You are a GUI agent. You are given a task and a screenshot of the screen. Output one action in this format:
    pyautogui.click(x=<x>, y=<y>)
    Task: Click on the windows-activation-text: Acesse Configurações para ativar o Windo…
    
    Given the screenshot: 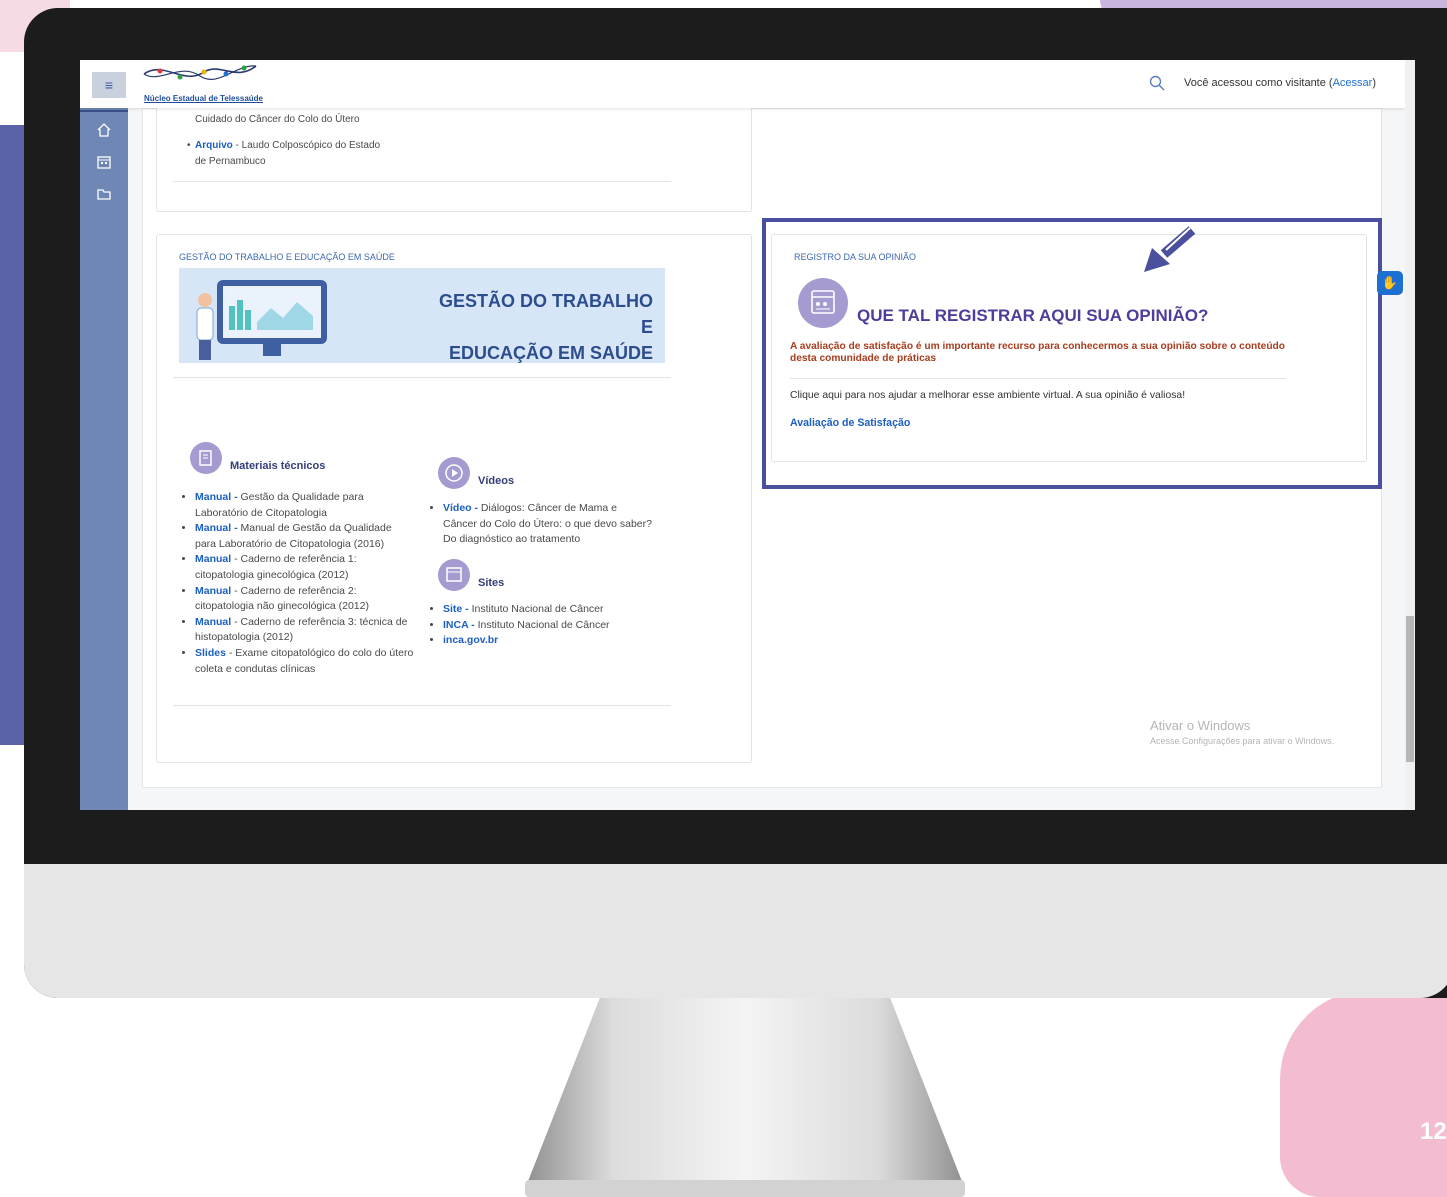 What is the action you would take?
    pyautogui.click(x=1242, y=741)
    